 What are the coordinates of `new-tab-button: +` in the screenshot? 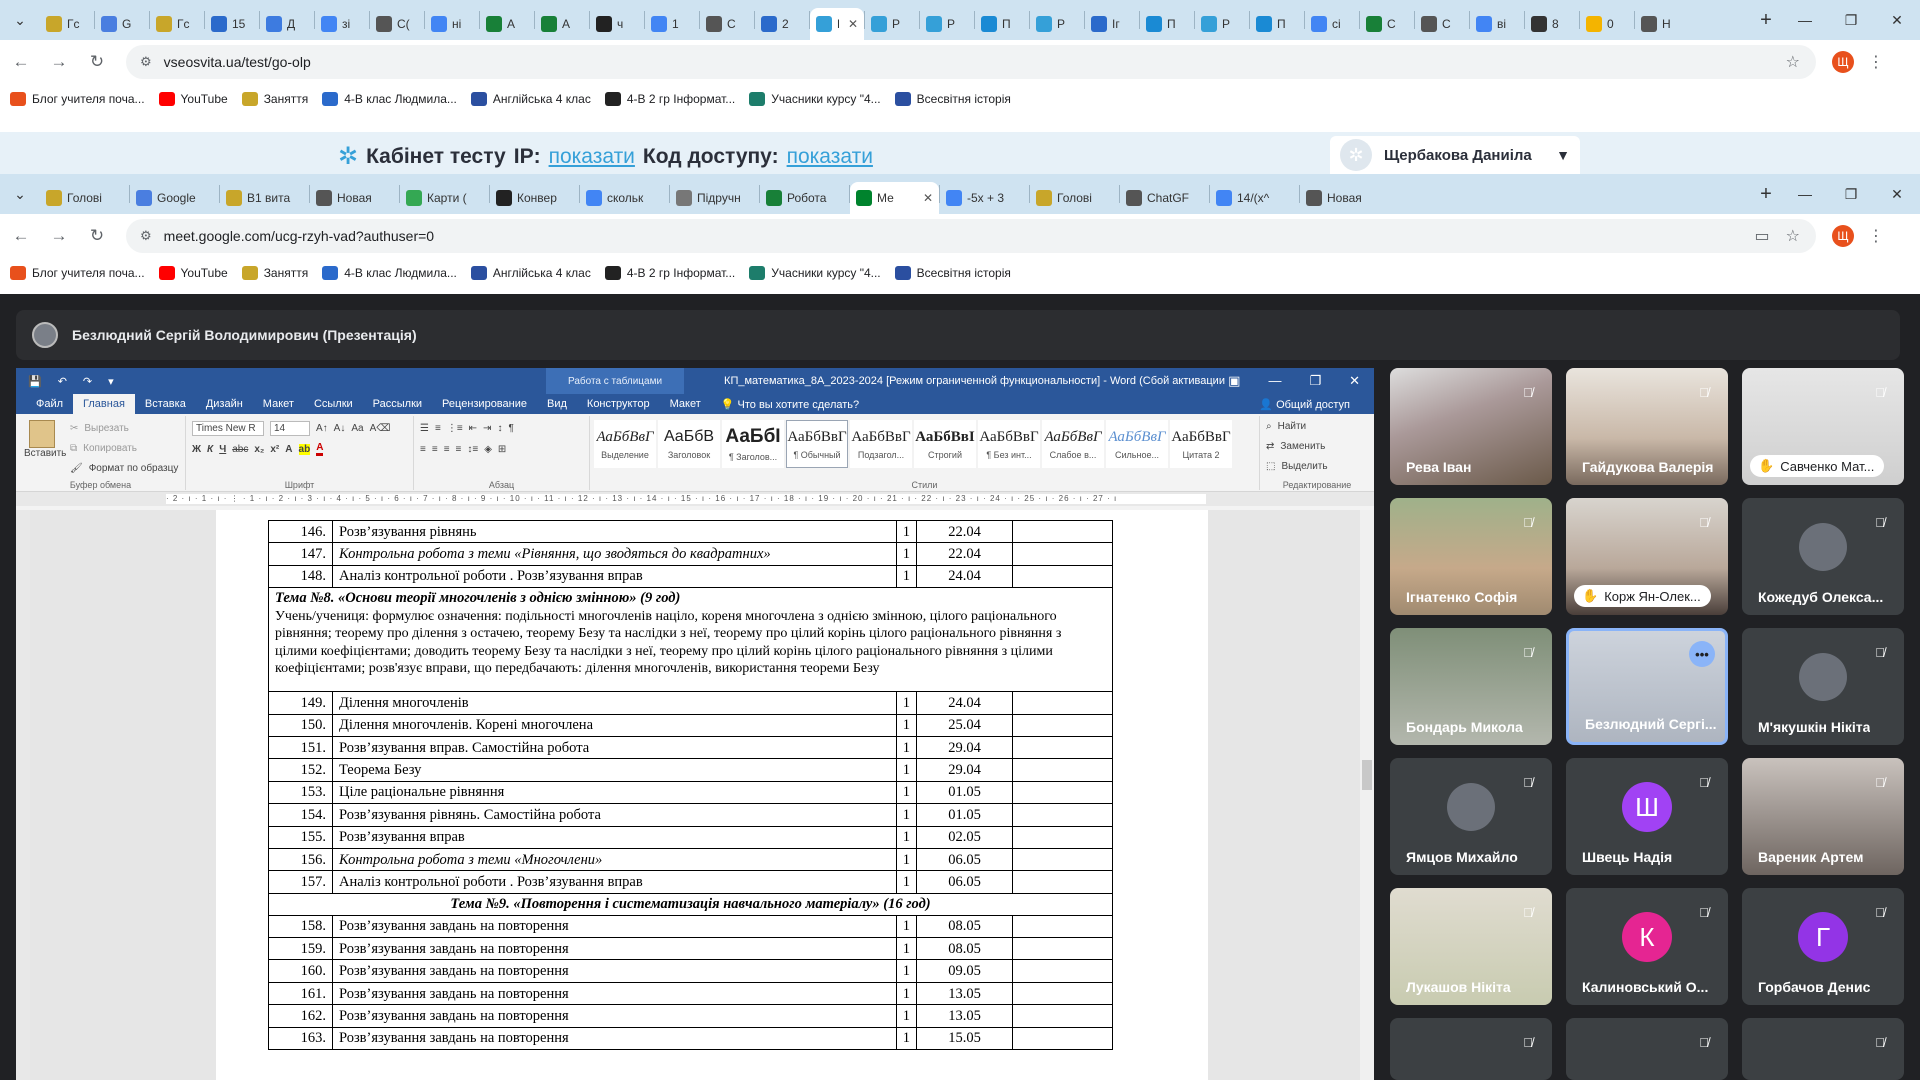 It's located at (1766, 20).